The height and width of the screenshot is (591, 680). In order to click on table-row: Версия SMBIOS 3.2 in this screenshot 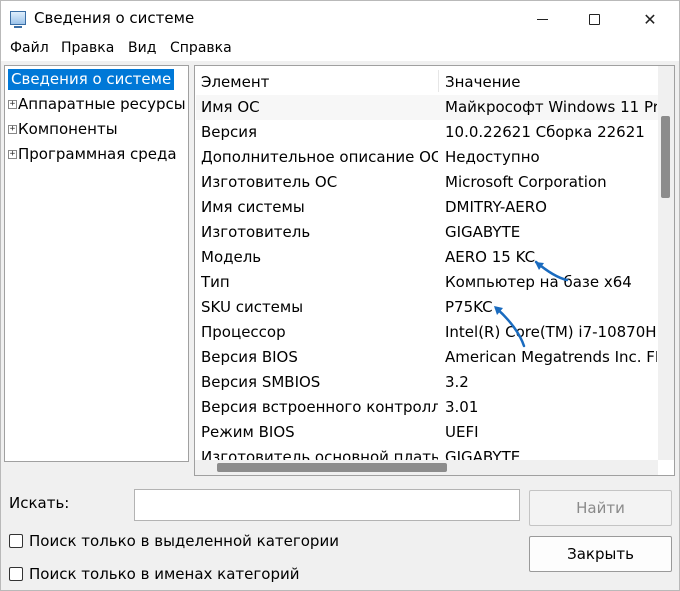, I will do `click(427, 382)`.